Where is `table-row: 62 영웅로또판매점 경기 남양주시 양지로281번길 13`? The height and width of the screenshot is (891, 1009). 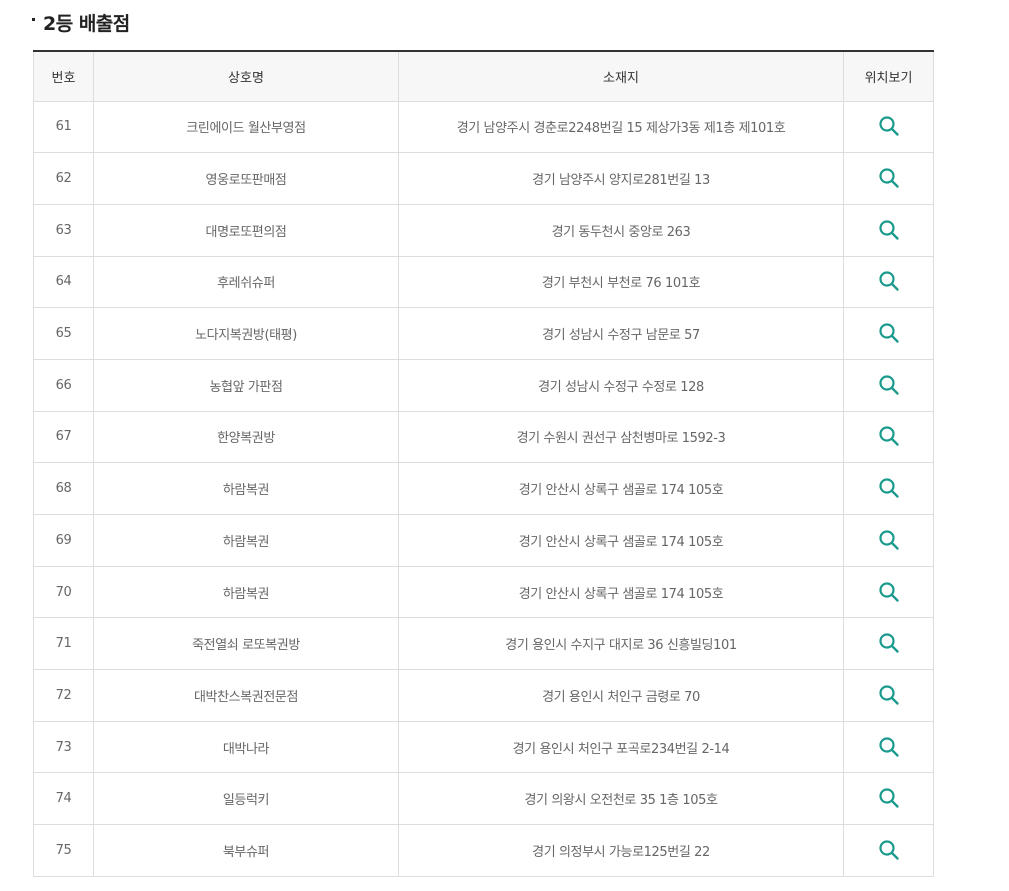 table-row: 62 영웅로또판매점 경기 남양주시 양지로281번길 13 is located at coordinates (483, 178).